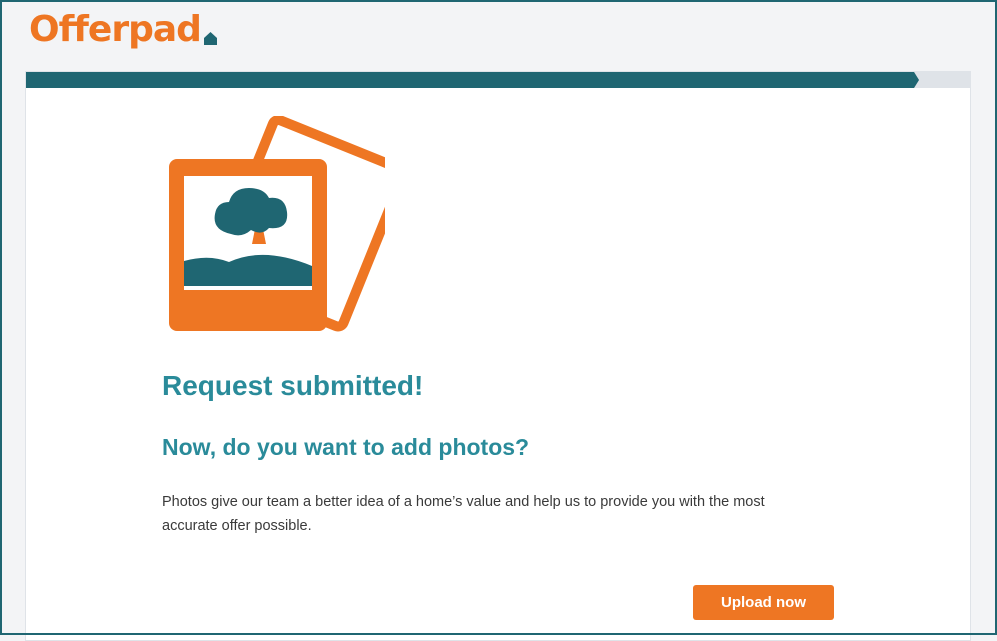 The width and height of the screenshot is (997, 641). What do you see at coordinates (346, 447) in the screenshot?
I see `page-subtitle: Now, do you want to add photos?` at bounding box center [346, 447].